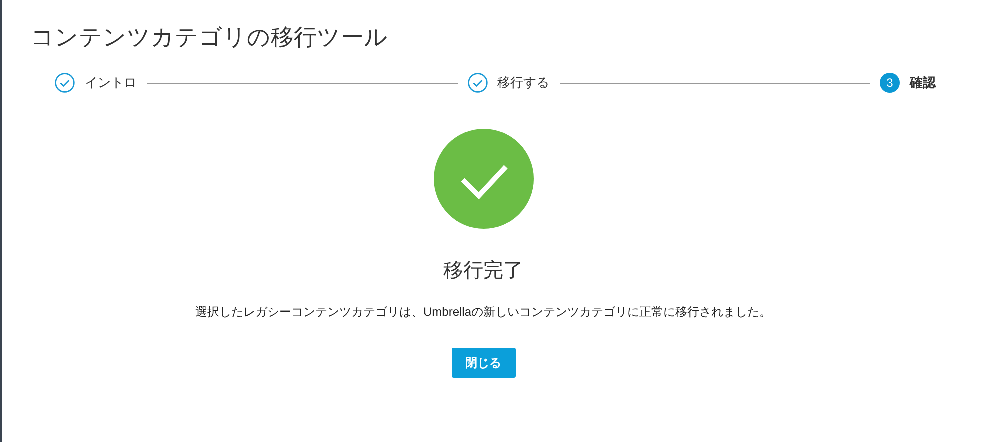 The width and height of the screenshot is (986, 442). I want to click on step-label: イントロ, so click(111, 83).